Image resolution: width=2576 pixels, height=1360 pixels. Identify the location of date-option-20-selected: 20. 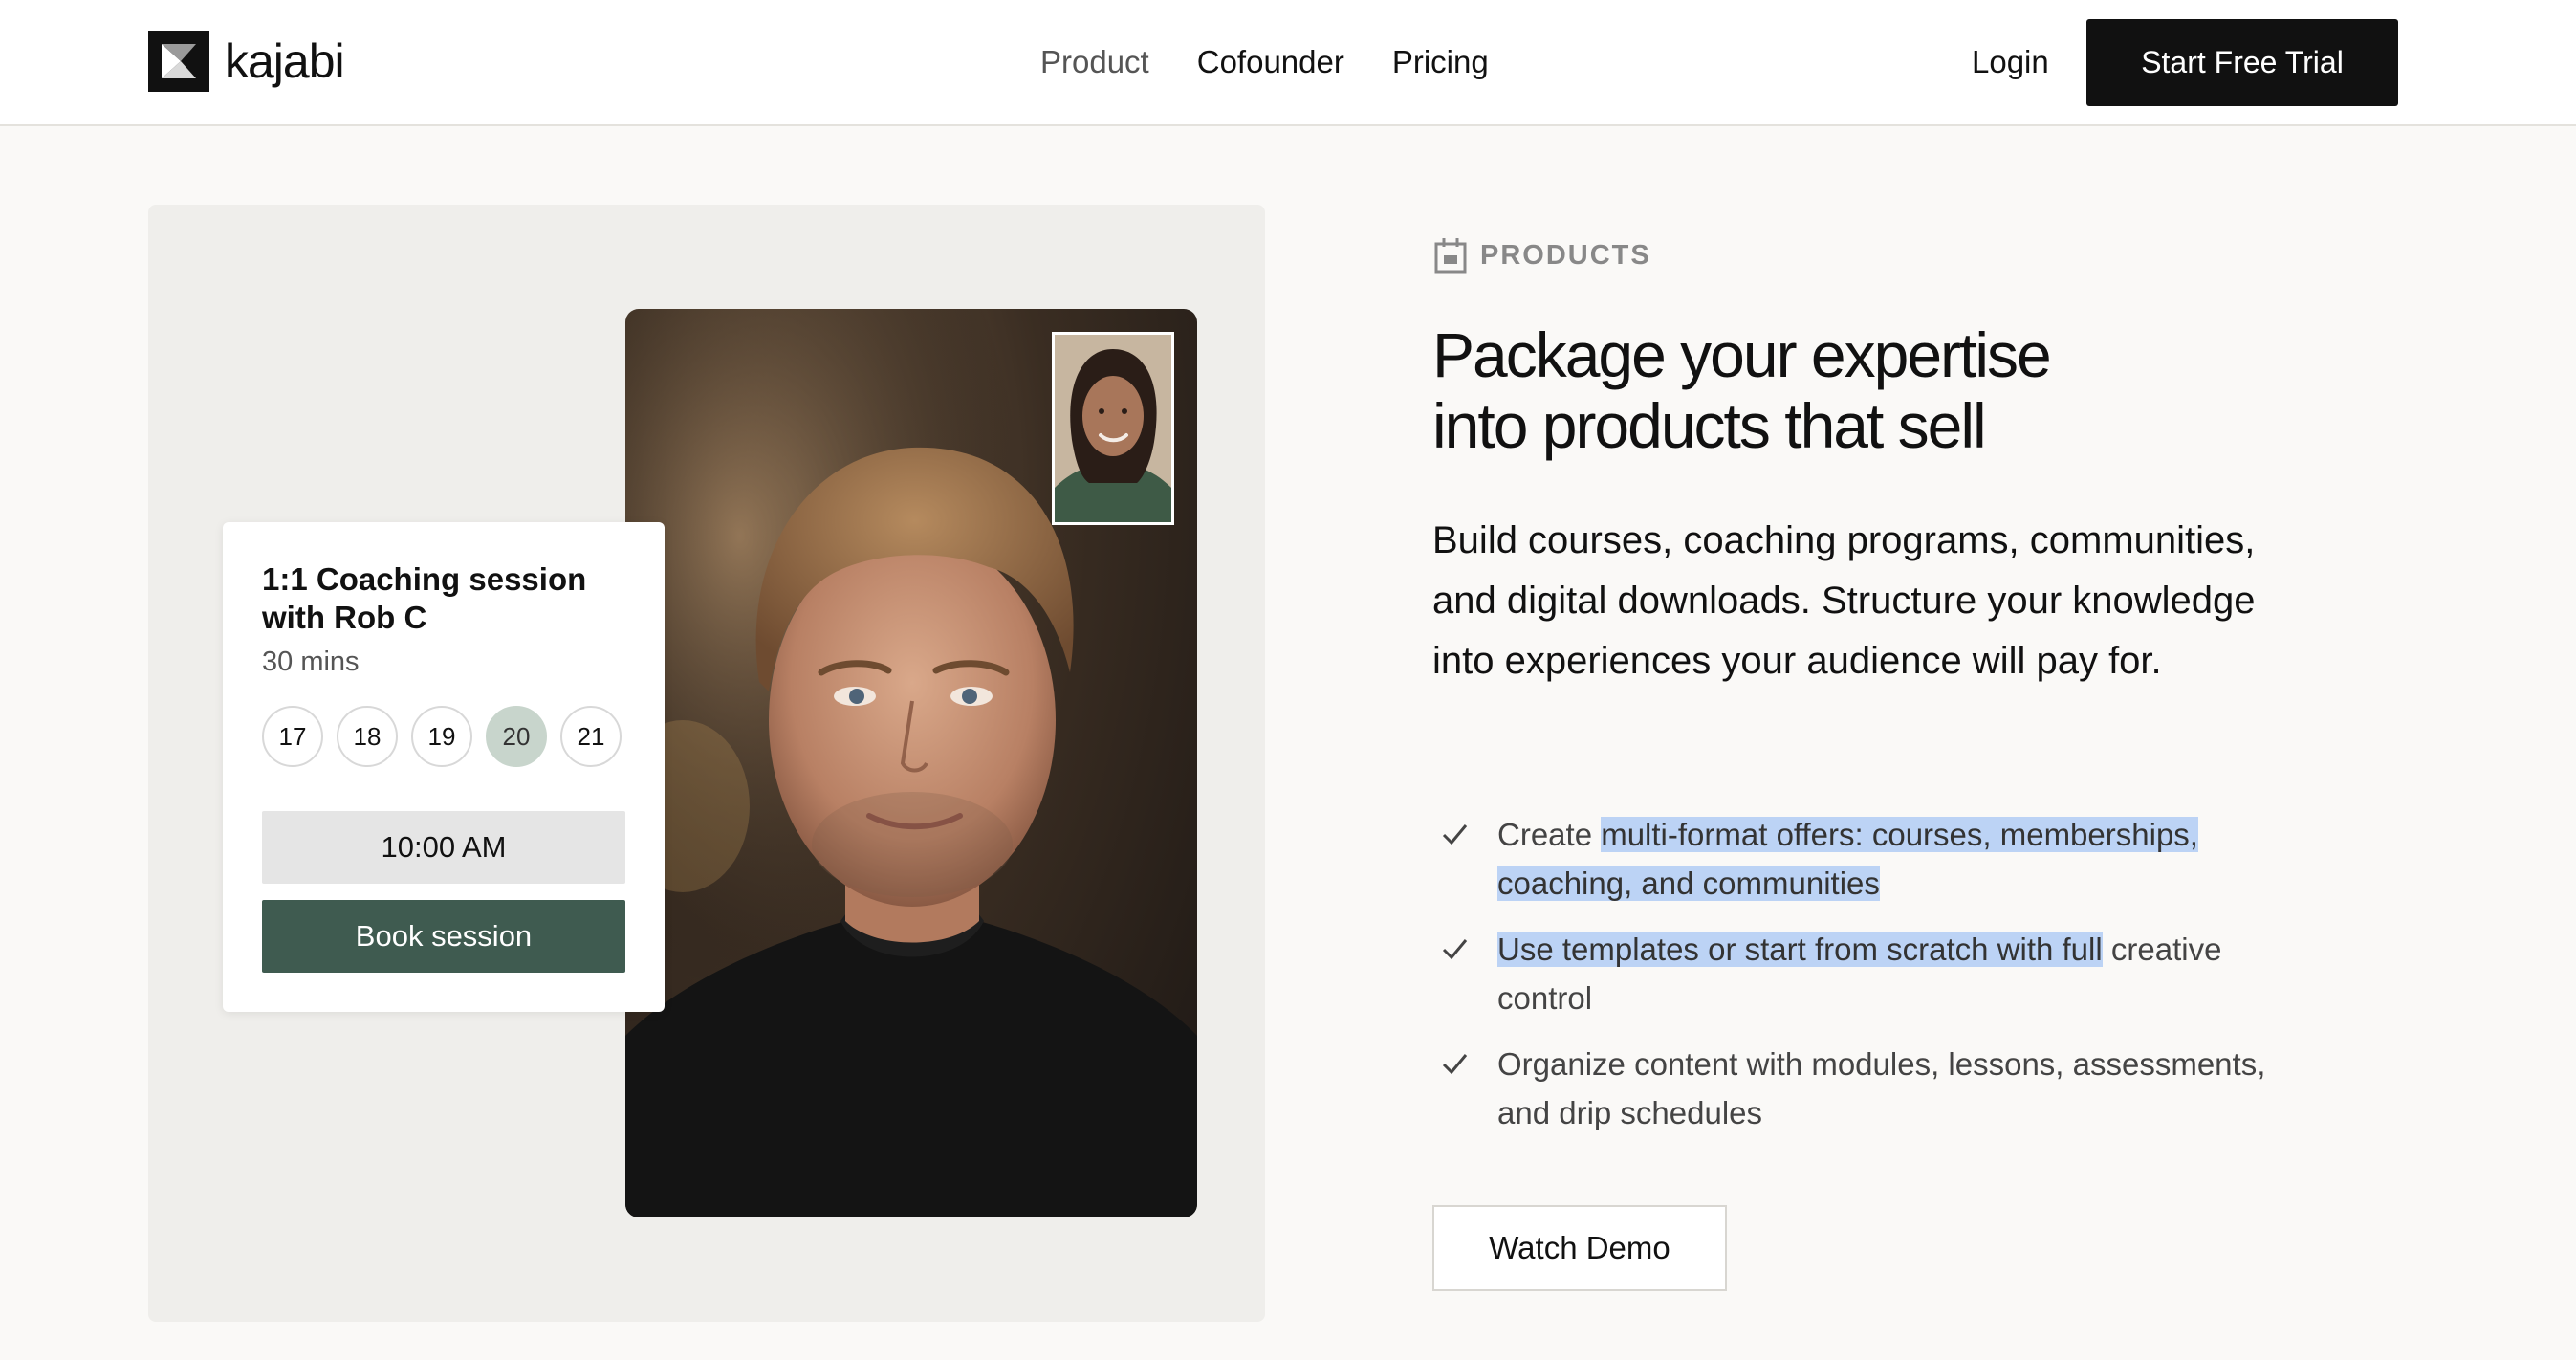
(516, 736).